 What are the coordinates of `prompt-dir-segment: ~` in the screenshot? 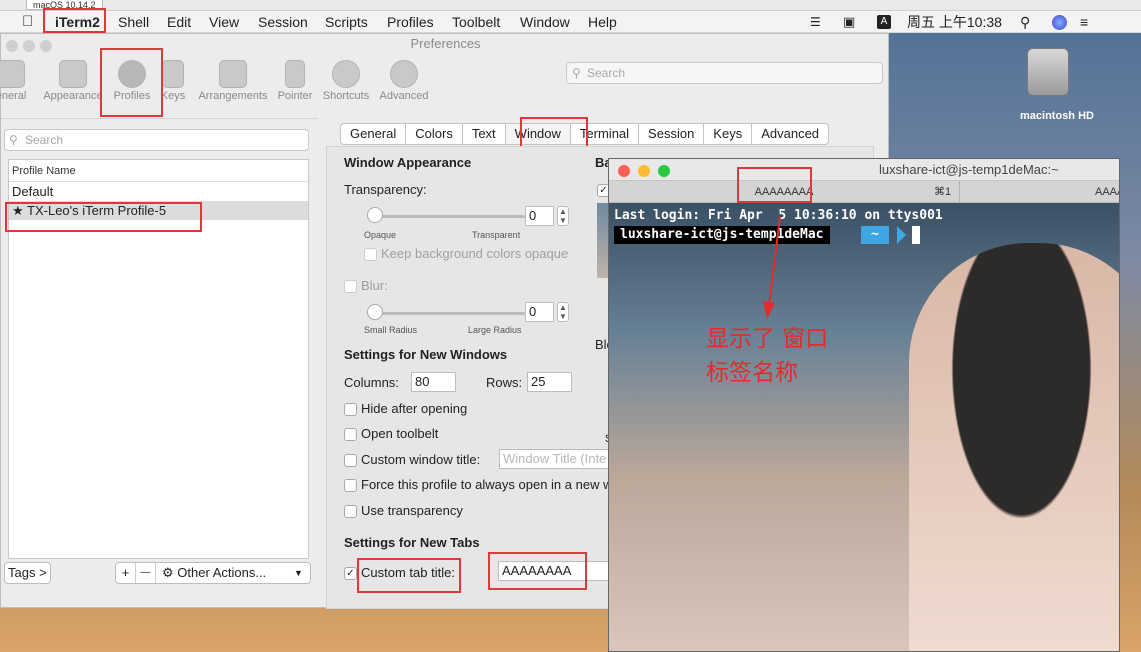 It's located at (875, 235).